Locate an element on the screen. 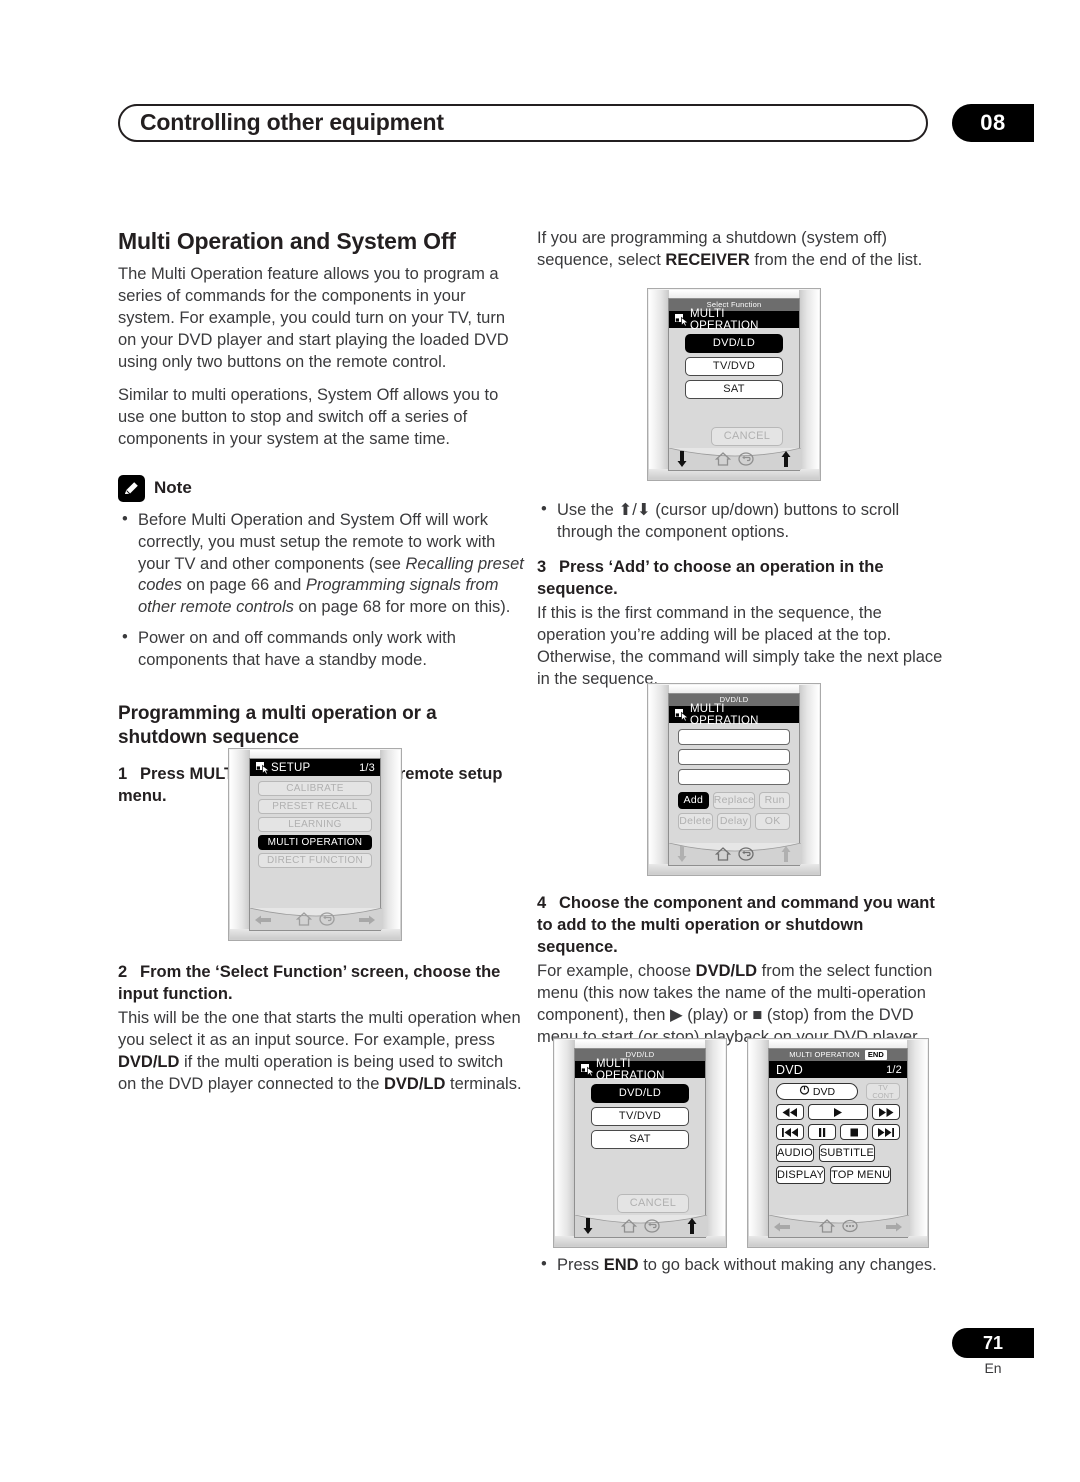  tv-cont-button: TV CONT is located at coordinates (883, 1091).